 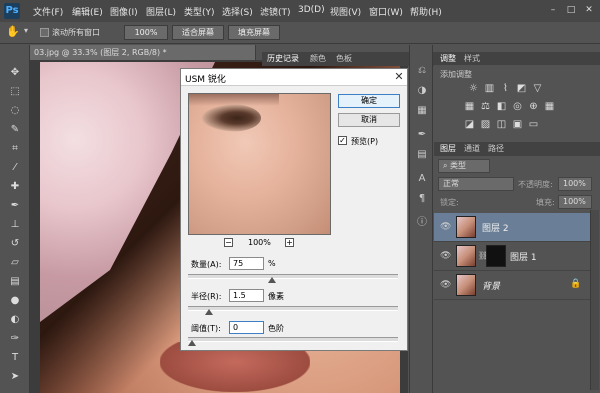 What do you see at coordinates (448, 58) in the screenshot?
I see `tab-adjustments: 调整` at bounding box center [448, 58].